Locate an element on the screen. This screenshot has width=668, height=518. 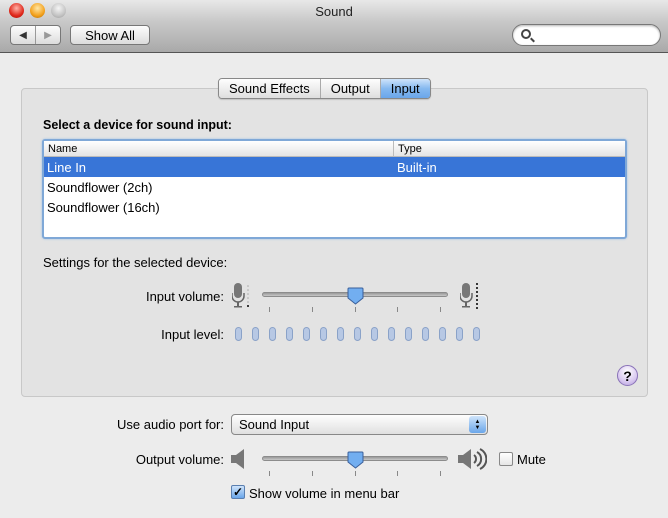
popup-arrows-icon: ▲ ▼ is located at coordinates (477, 424).